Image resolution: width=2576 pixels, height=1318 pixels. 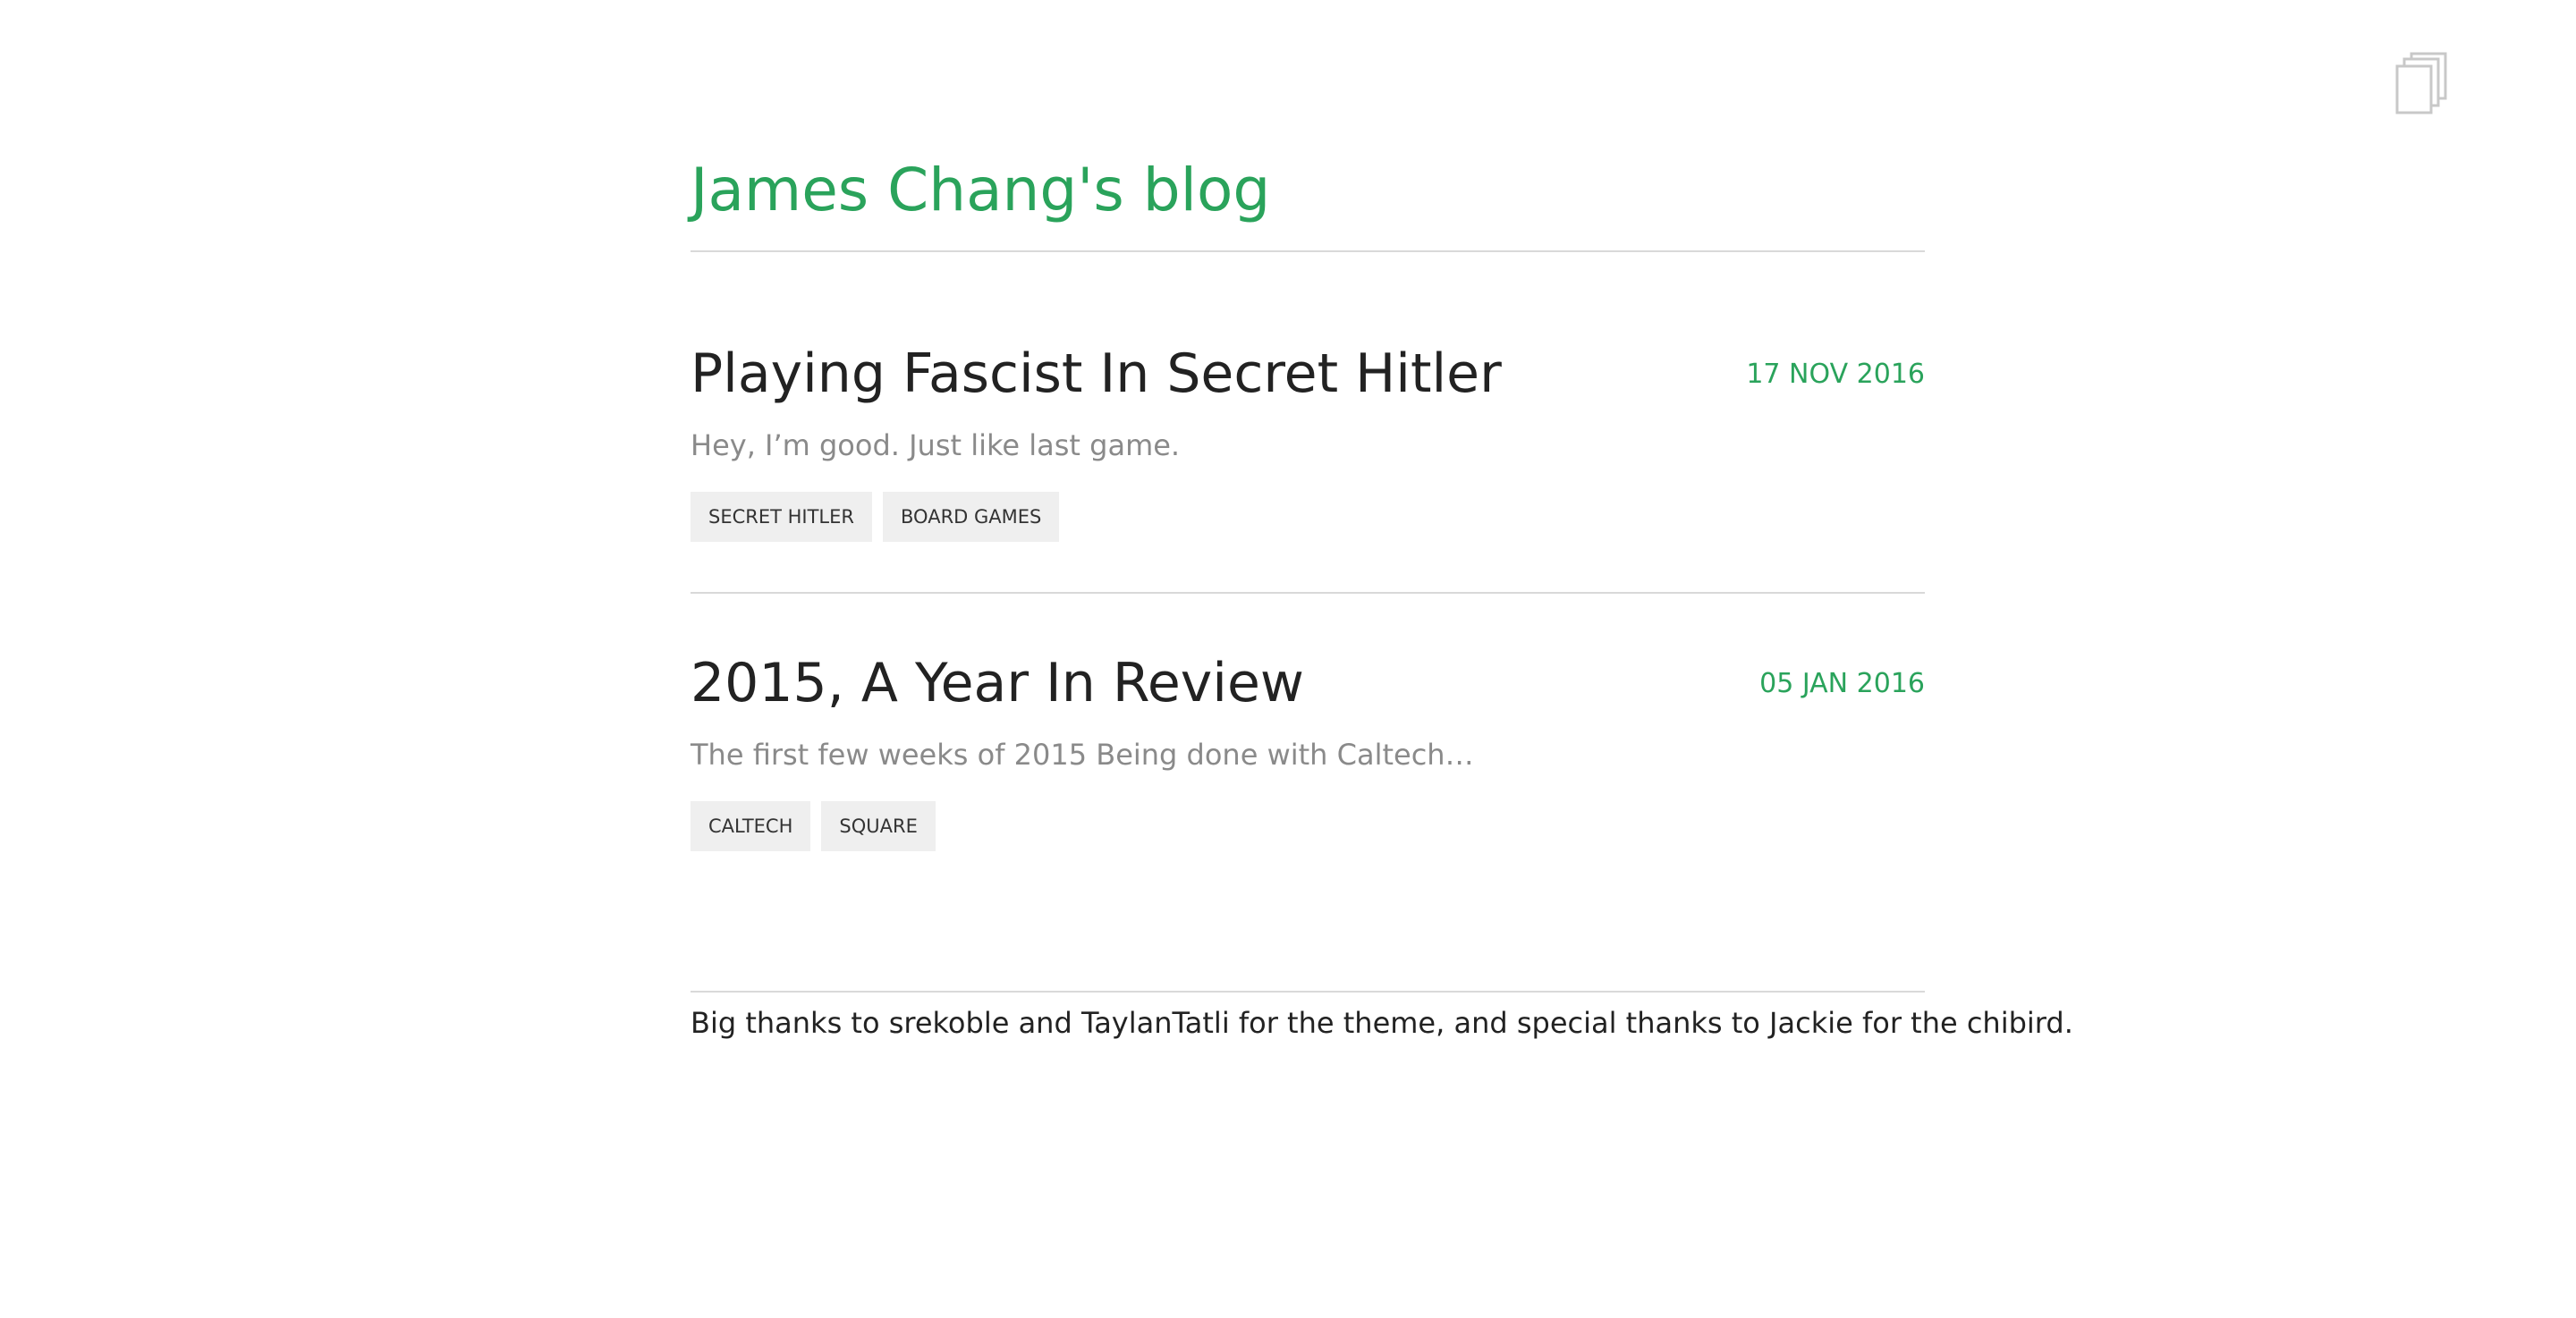 I want to click on post-date: 17 NOV 2016, so click(x=1835, y=375).